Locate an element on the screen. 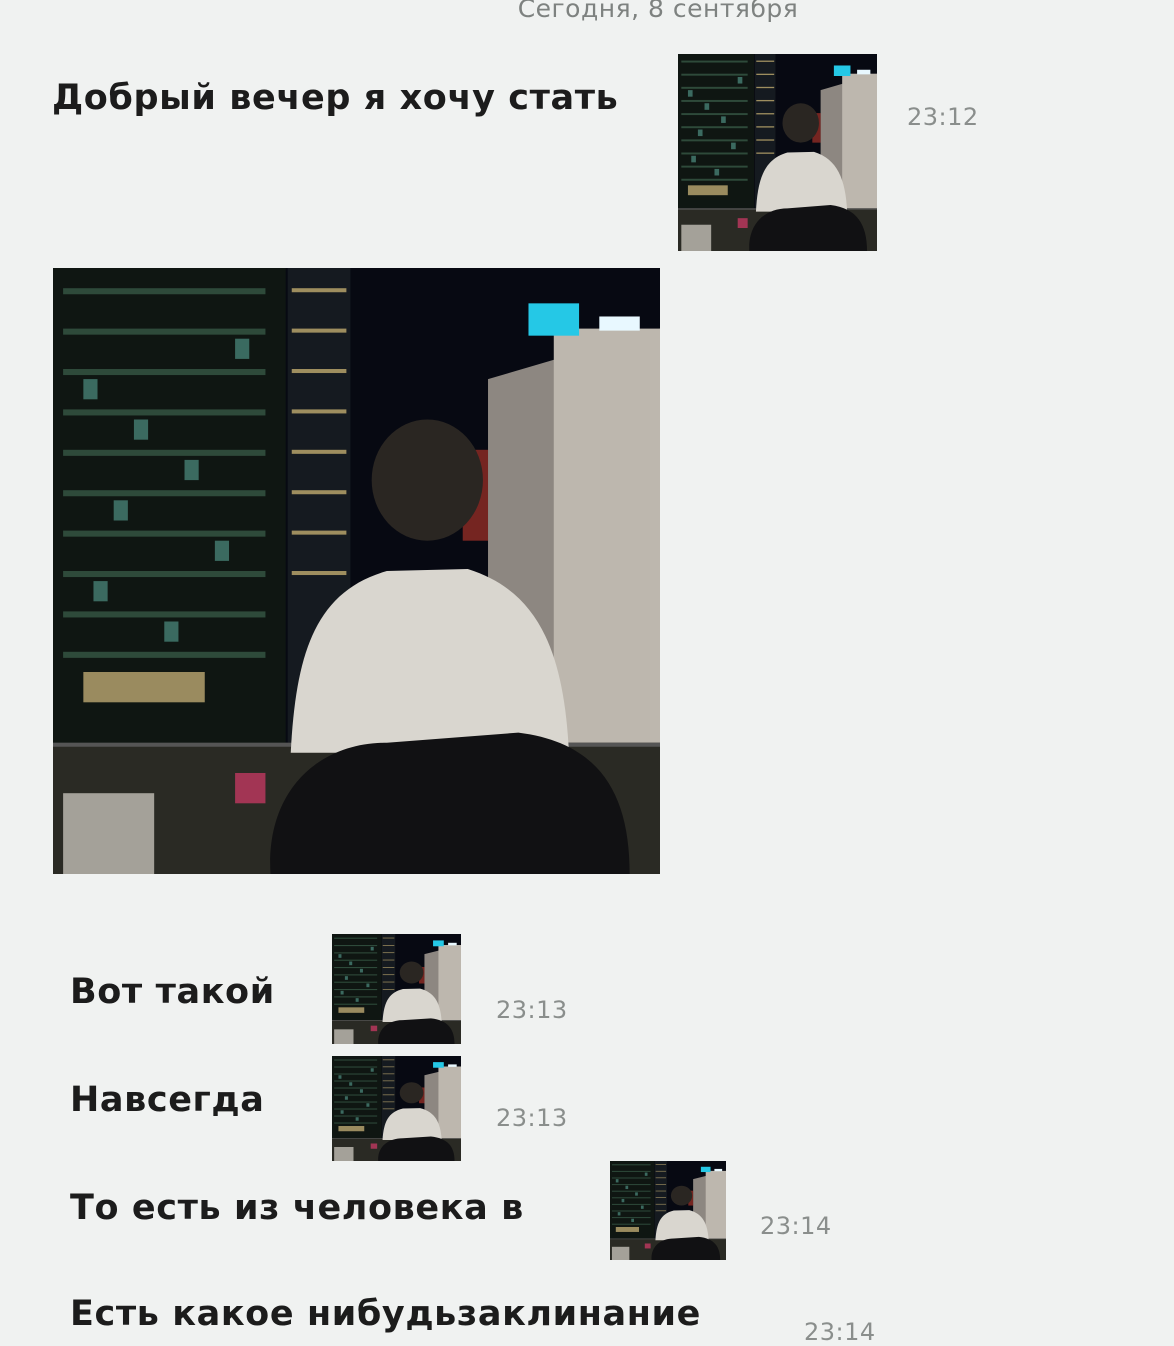  message-time: 23:14 is located at coordinates (796, 1226).